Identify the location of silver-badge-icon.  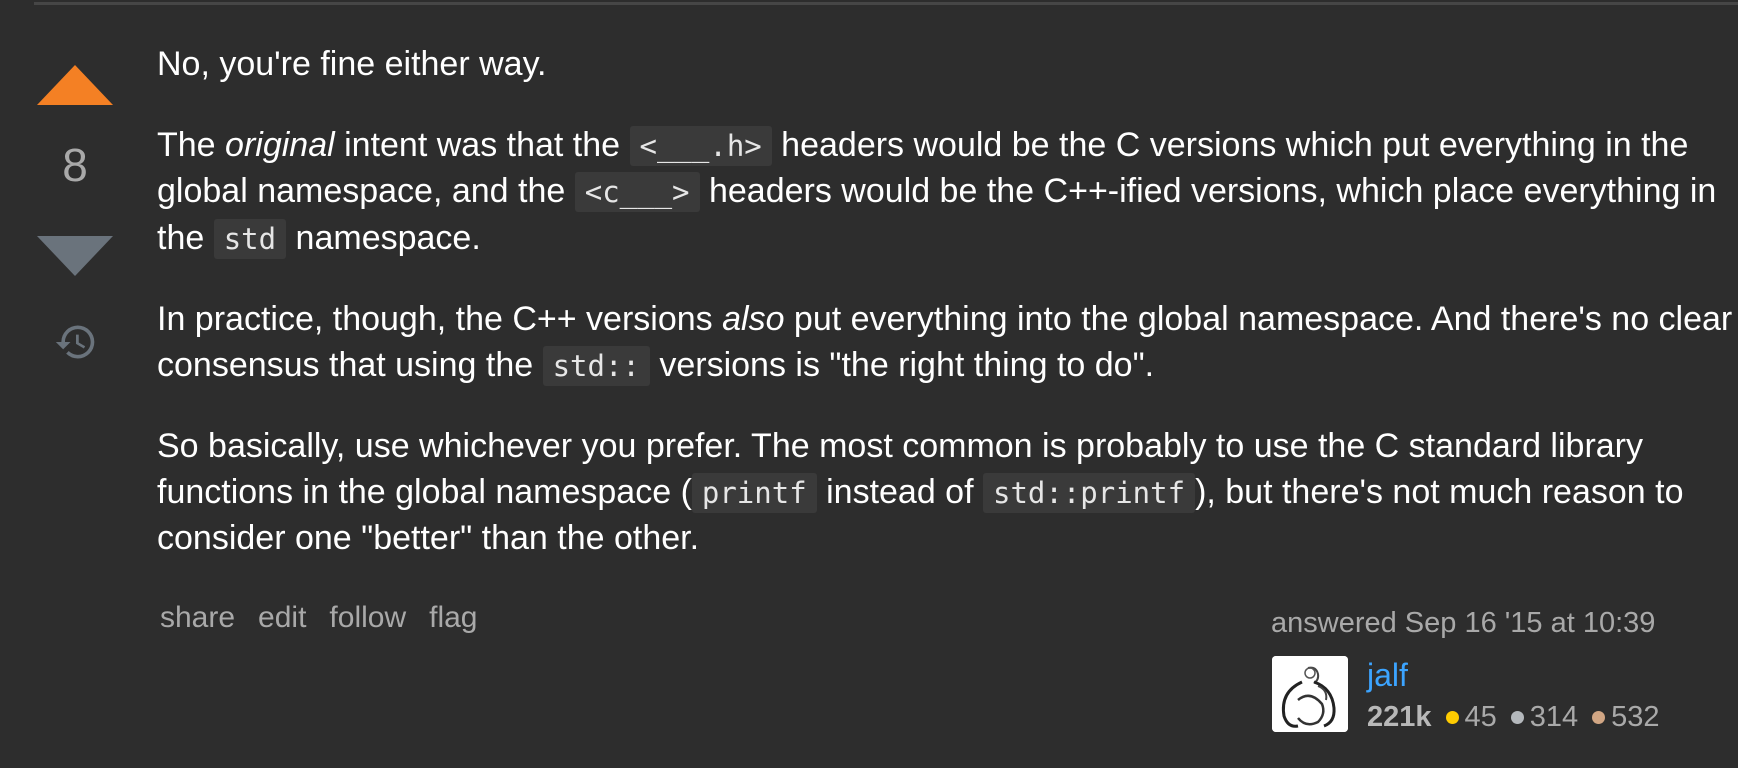
(1517, 717).